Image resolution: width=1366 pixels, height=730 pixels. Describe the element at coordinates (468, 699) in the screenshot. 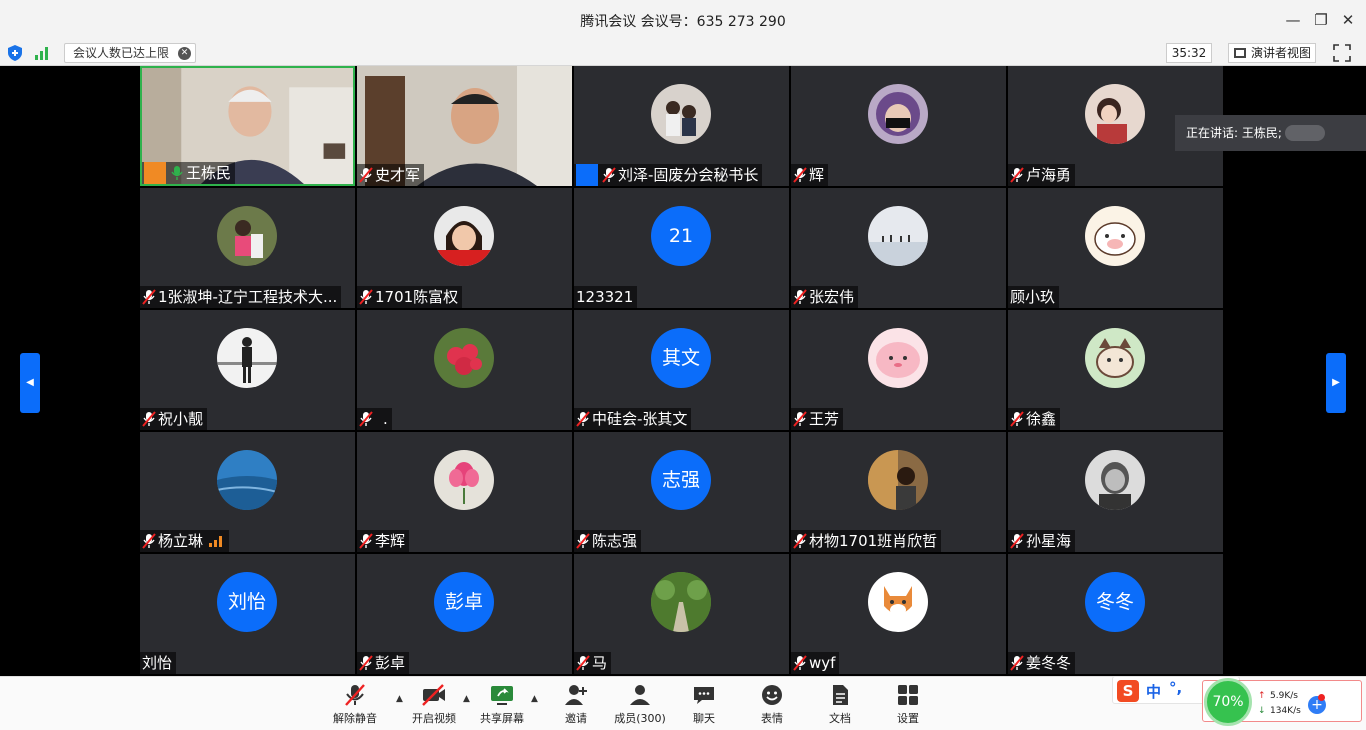

I see `video-options-caret-icon: ▲` at that location.